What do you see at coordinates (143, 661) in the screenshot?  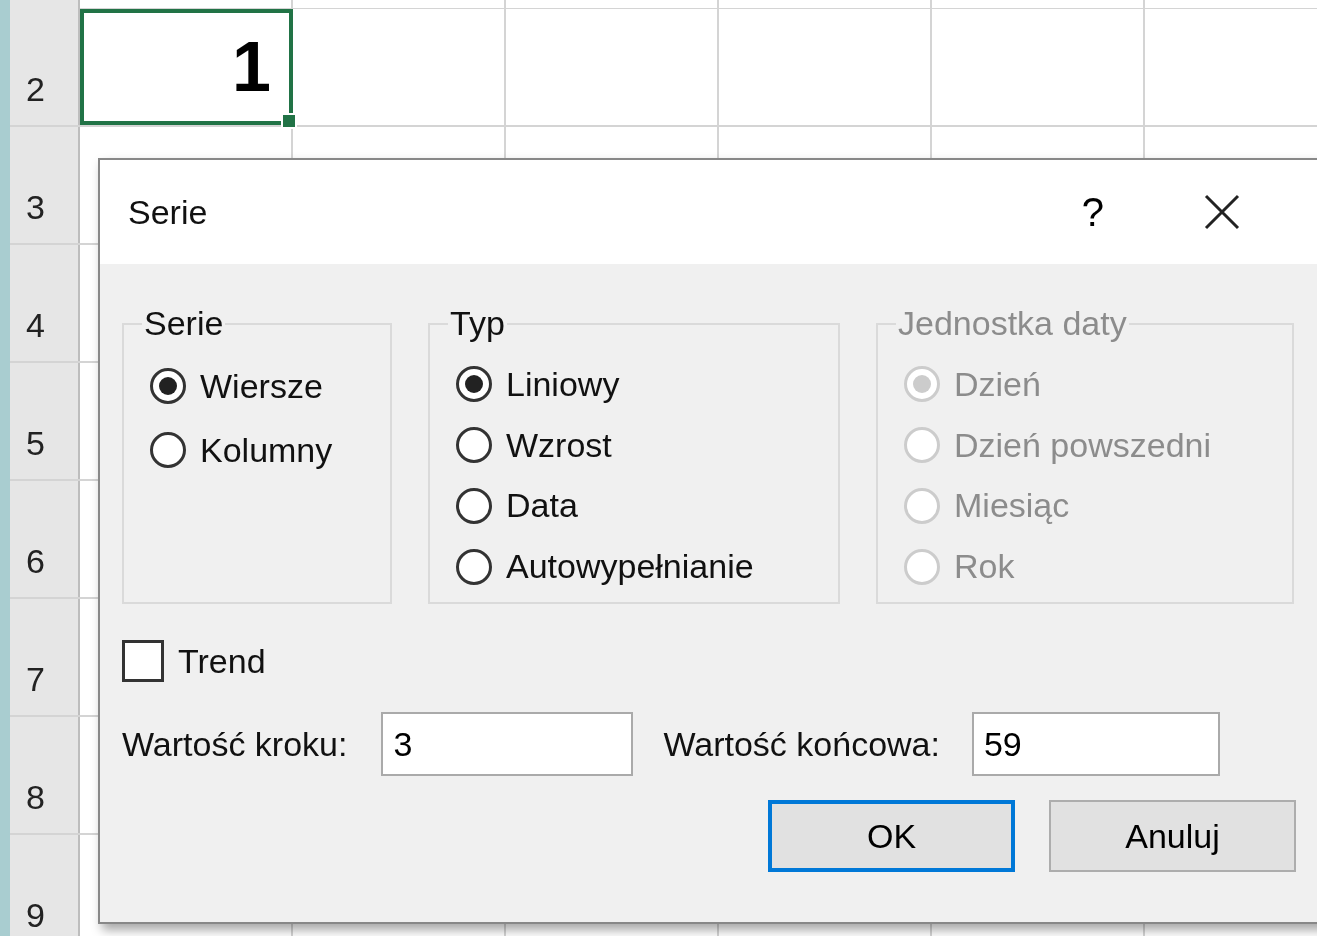 I see `checkbox` at bounding box center [143, 661].